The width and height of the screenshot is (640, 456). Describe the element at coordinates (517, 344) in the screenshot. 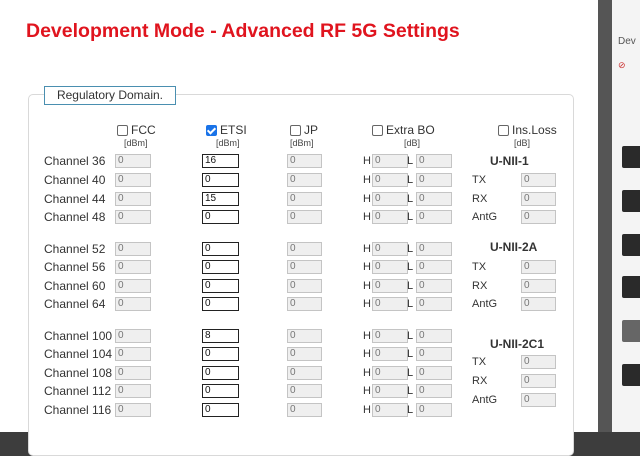

I see `band-group-title: U-NII-2C1` at that location.